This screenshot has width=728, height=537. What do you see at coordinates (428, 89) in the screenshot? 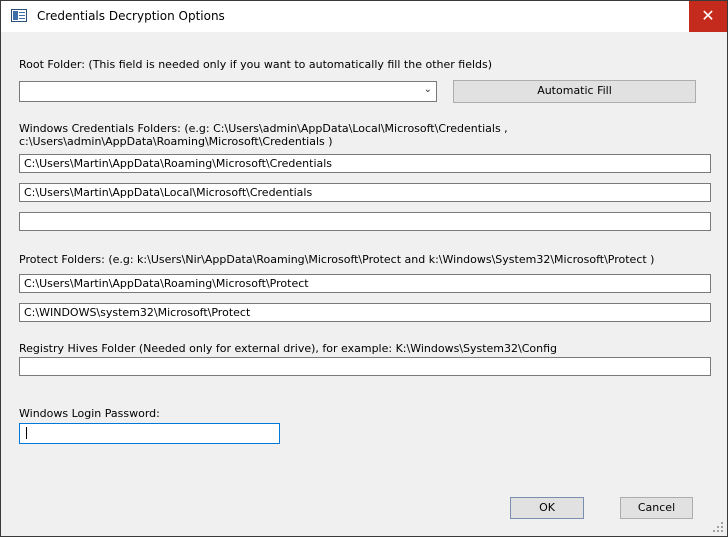
I see `chevron-down-icon: ⌄` at bounding box center [428, 89].